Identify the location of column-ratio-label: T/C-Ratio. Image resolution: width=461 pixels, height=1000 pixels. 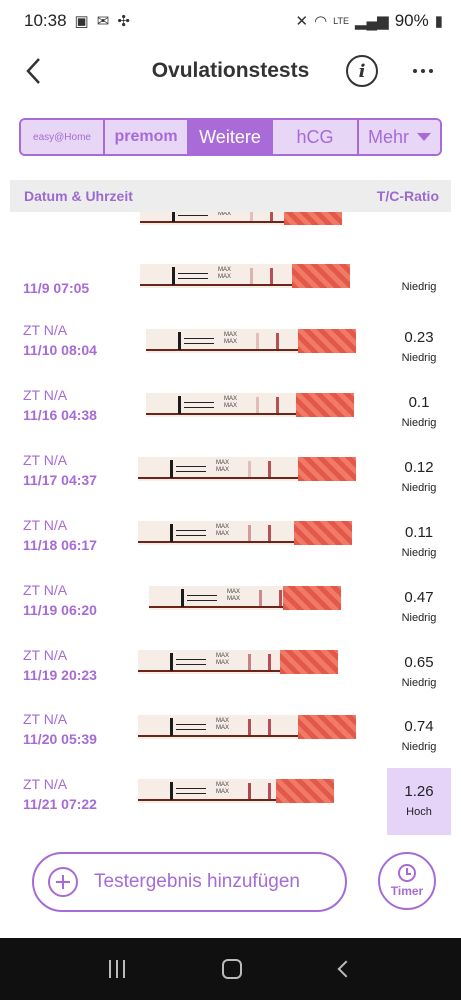
(407, 196).